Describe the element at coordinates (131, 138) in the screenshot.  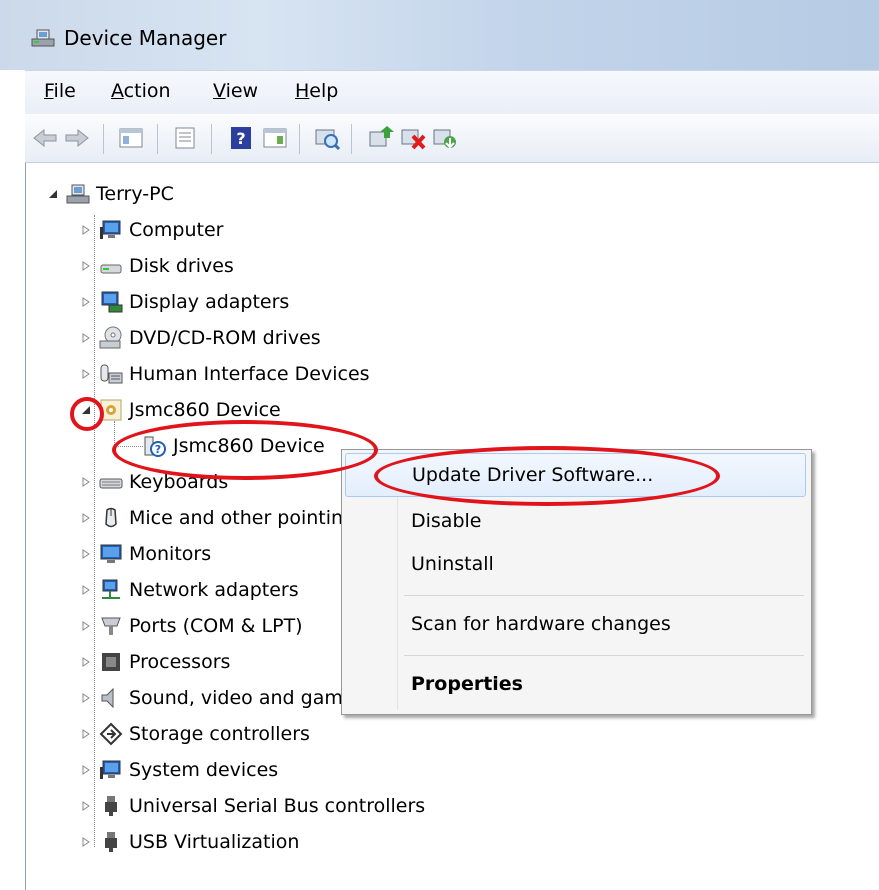
I see `show-hide-console-tree-icon` at that location.